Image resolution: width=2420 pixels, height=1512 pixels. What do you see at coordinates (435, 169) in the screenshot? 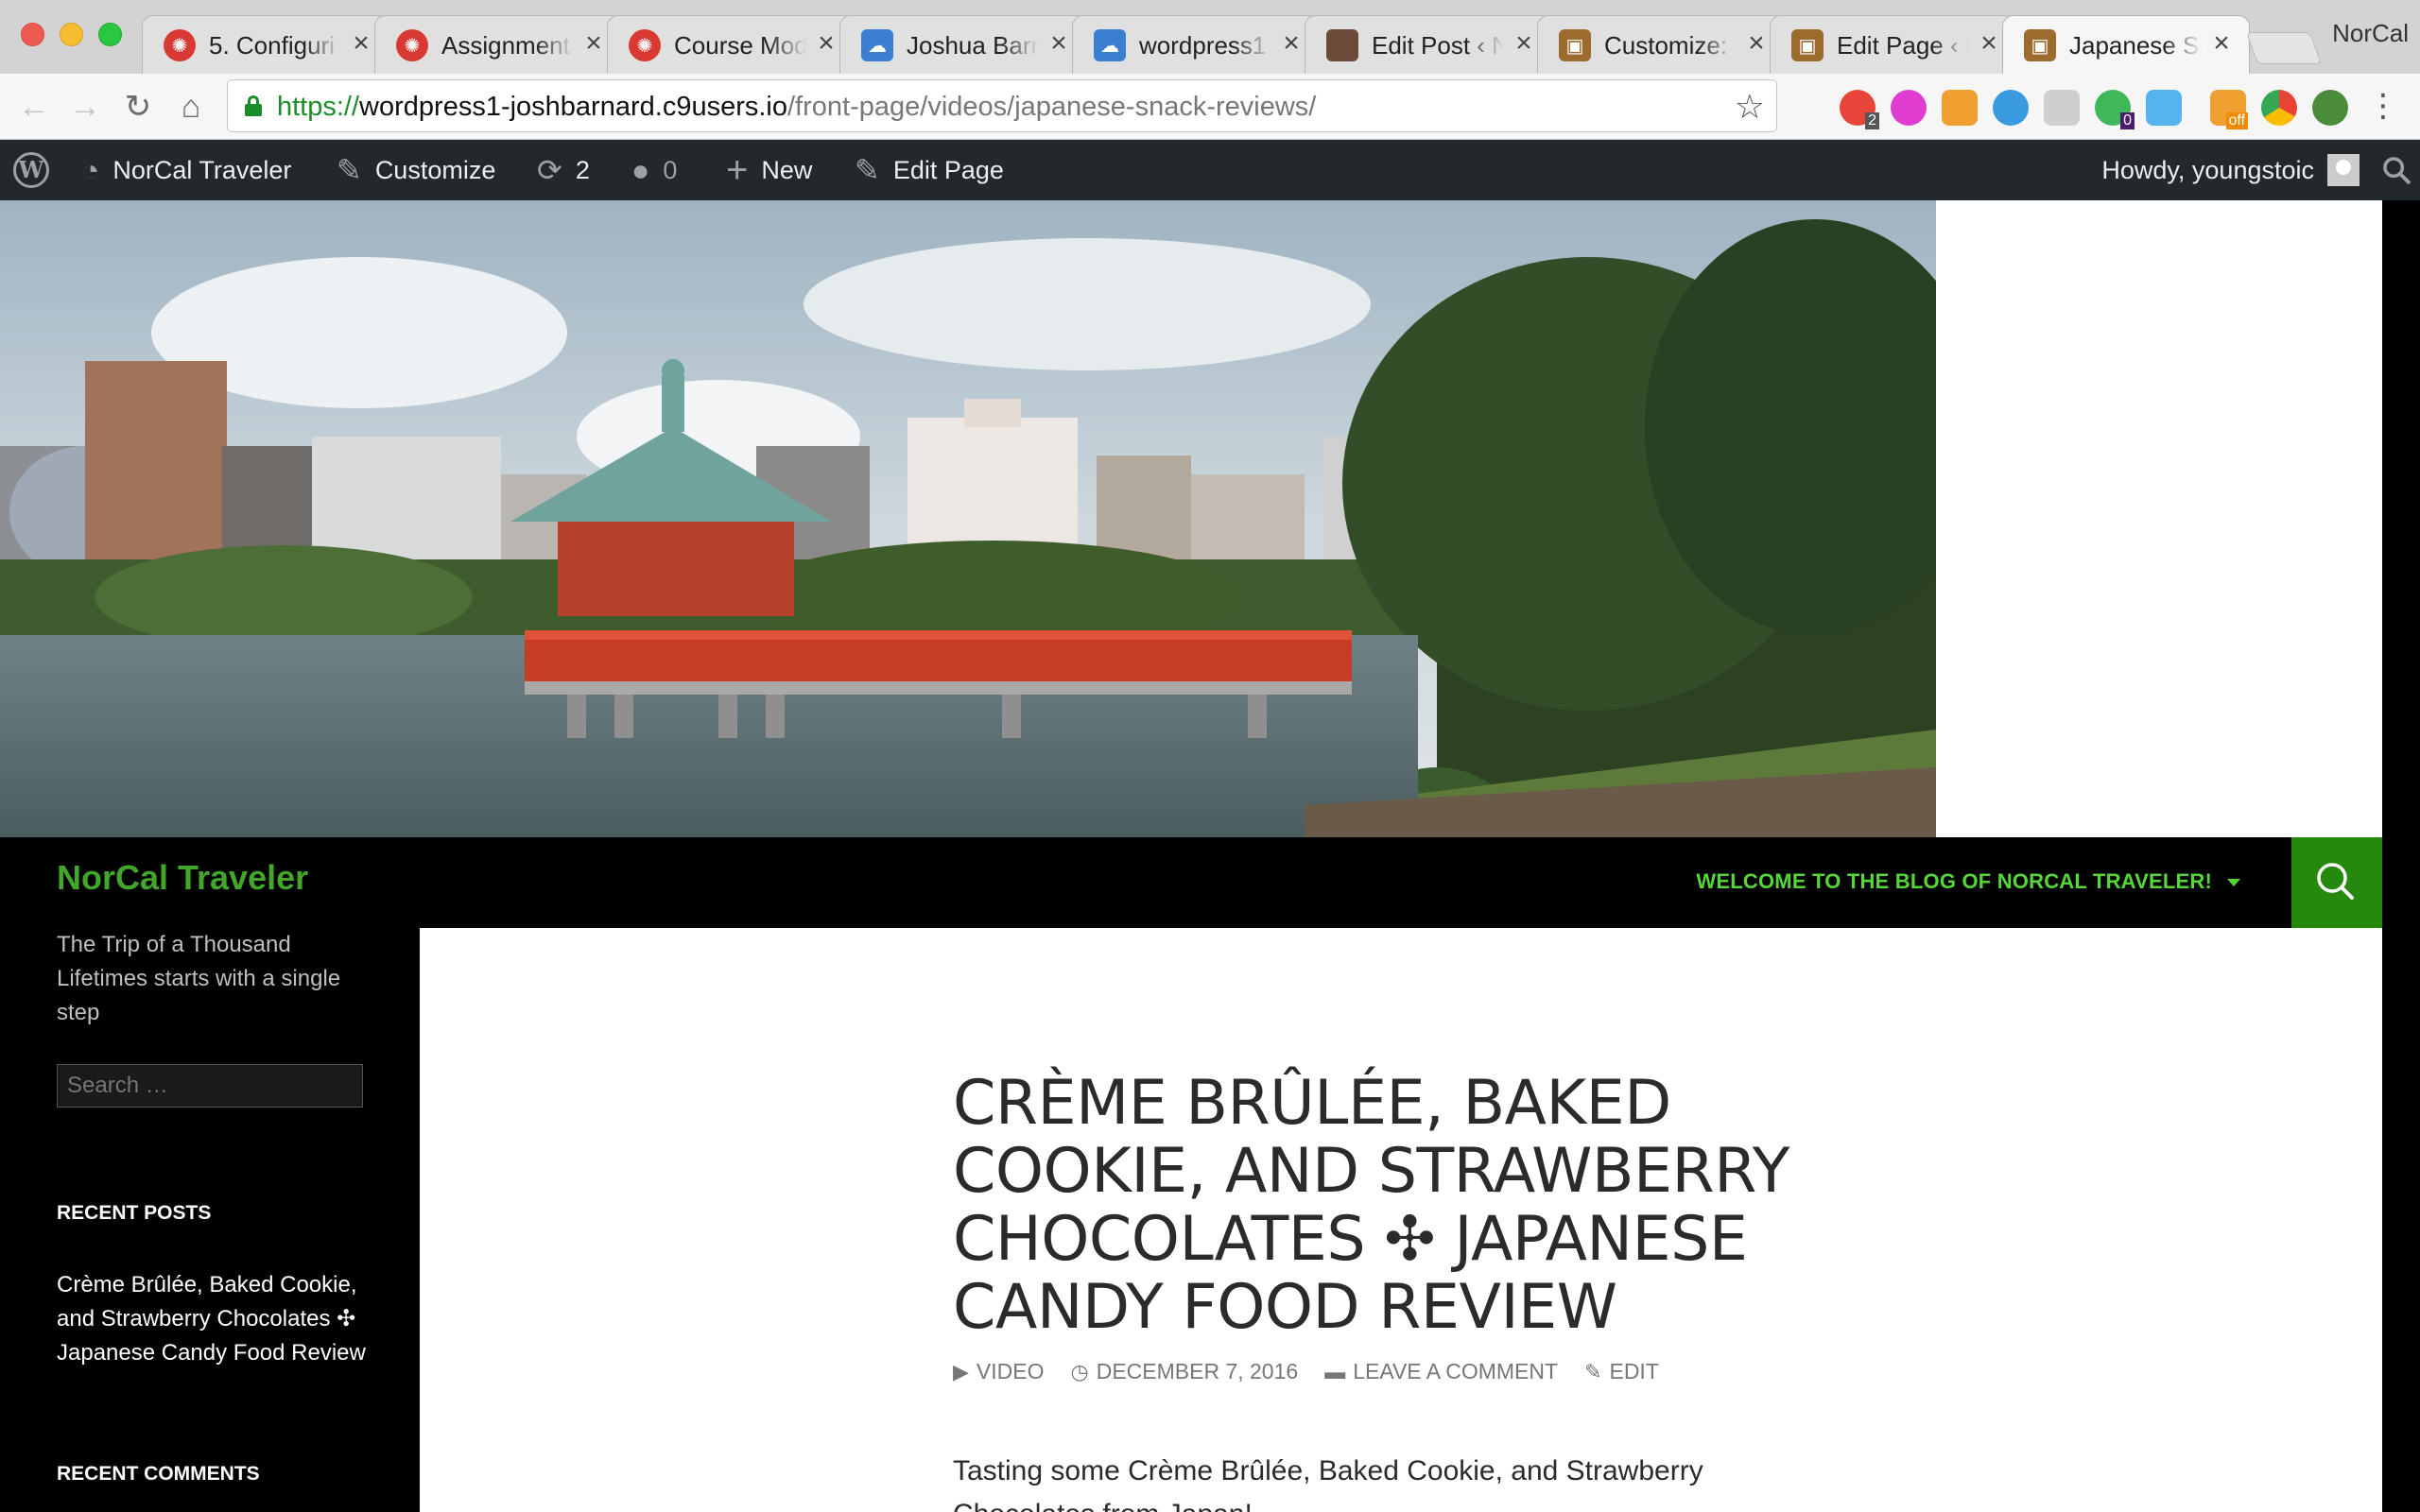
I see `admin-customize-label: Customize` at bounding box center [435, 169].